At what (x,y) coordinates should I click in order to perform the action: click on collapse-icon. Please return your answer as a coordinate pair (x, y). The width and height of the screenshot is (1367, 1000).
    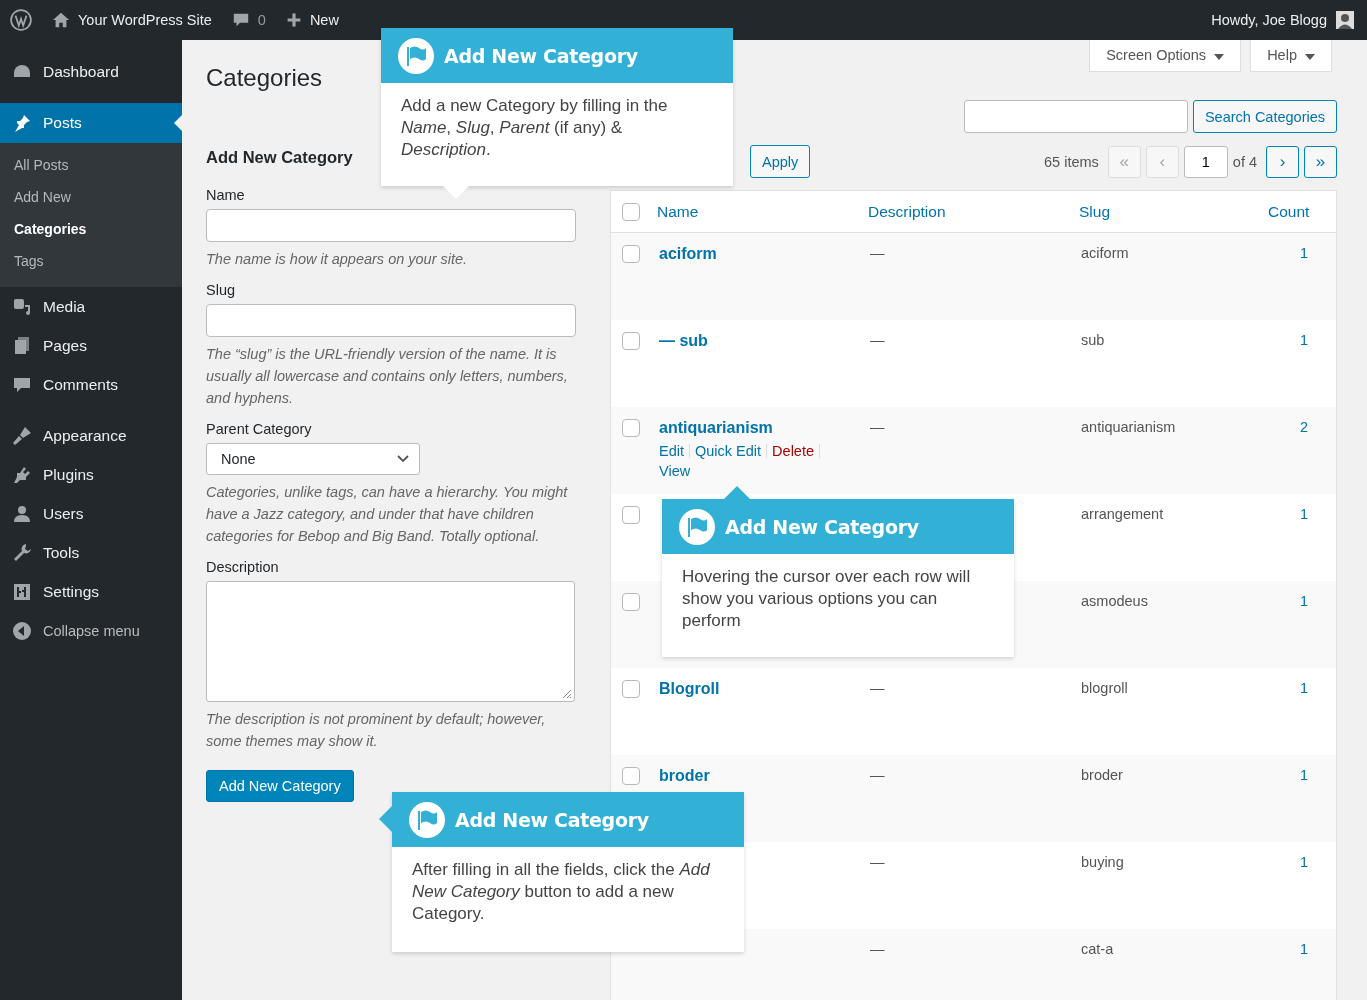
    Looking at the image, I should click on (22, 630).